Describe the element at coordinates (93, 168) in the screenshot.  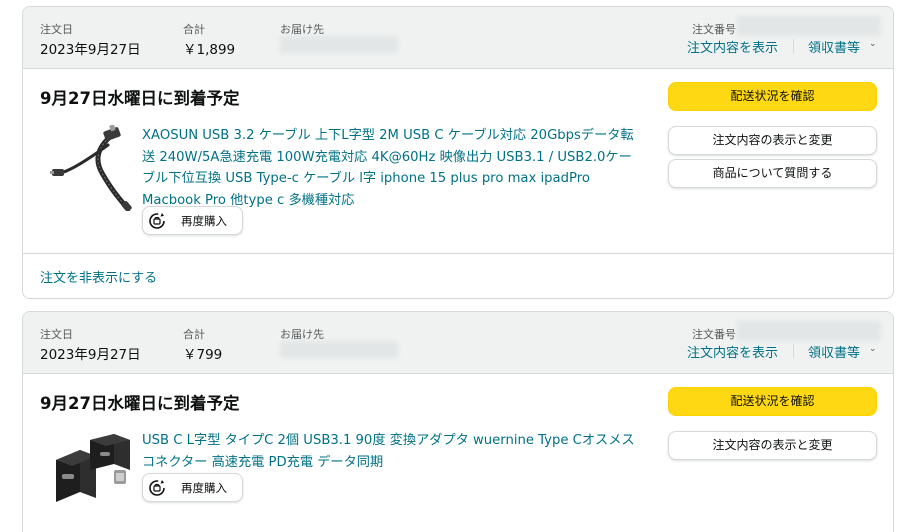
I see `product-image-usb-cable` at that location.